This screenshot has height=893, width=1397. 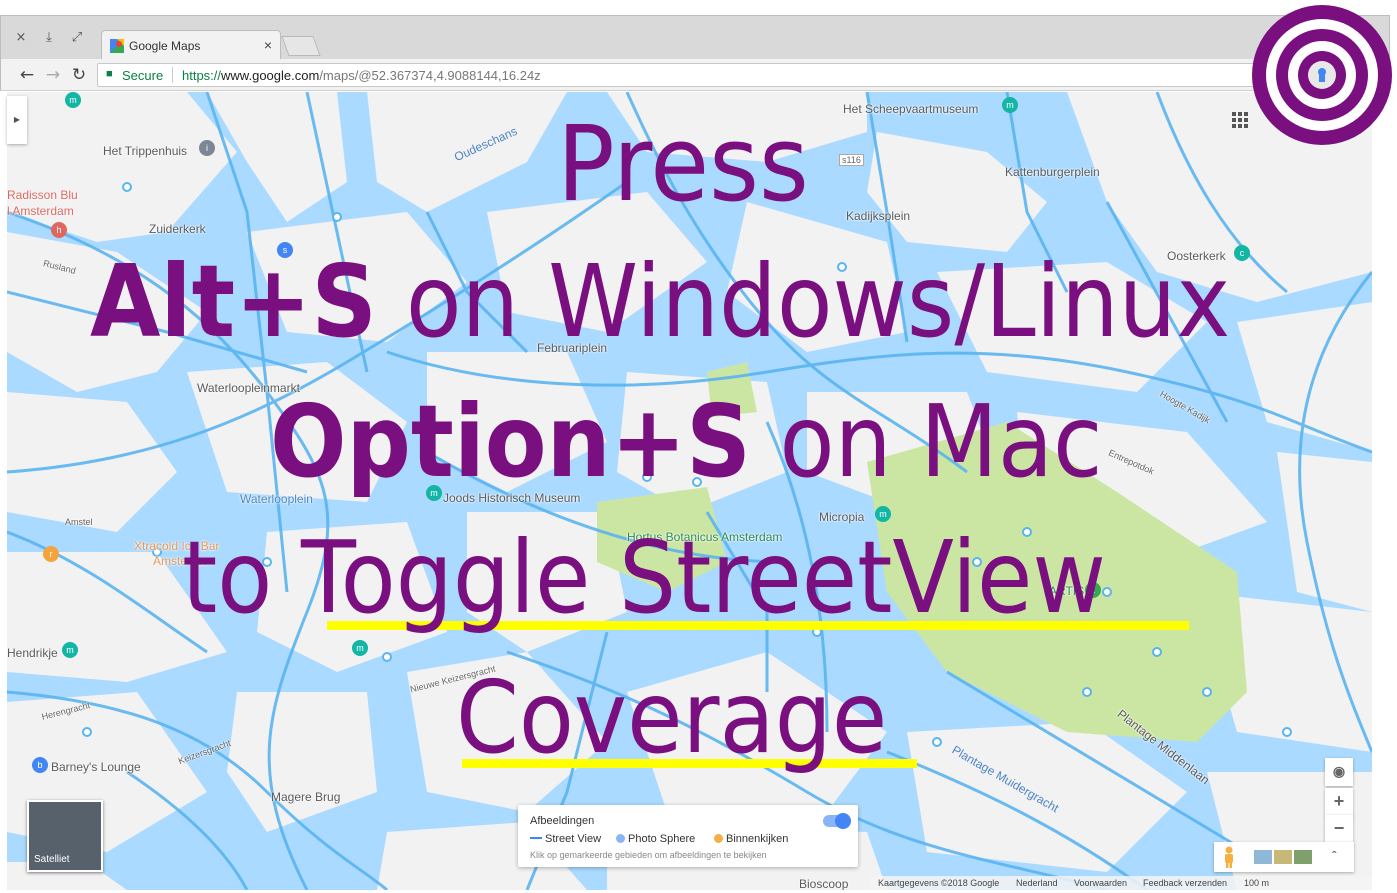 I want to click on chevron-up-icon: ˆ, so click(x=1334, y=856).